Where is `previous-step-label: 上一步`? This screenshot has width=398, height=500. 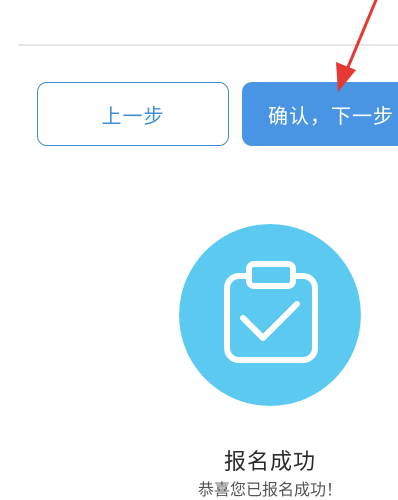
previous-step-label: 上一步 is located at coordinates (133, 115).